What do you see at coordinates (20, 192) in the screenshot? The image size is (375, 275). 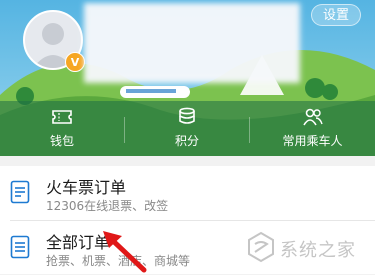 I see `ticket-doc-icon` at bounding box center [20, 192].